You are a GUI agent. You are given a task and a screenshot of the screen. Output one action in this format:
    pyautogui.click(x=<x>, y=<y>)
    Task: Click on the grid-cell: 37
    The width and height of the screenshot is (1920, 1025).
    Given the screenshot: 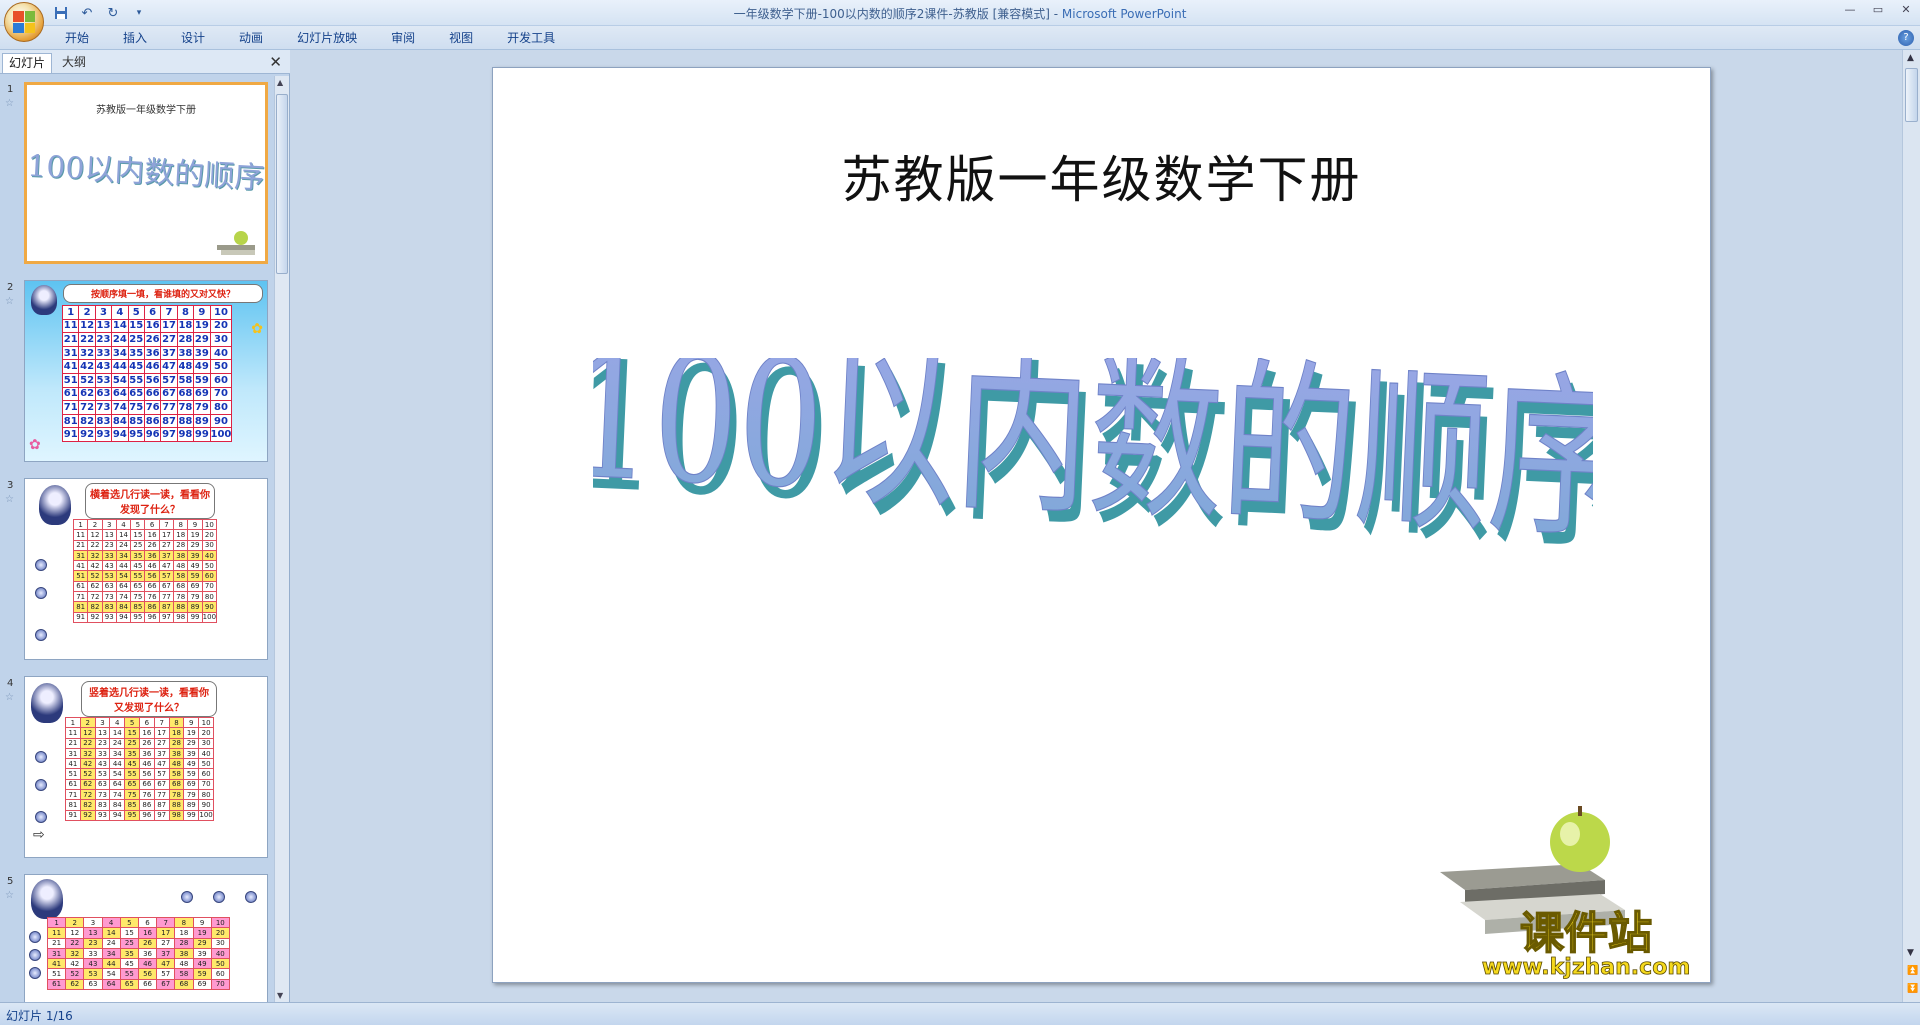 What is the action you would take?
    pyautogui.click(x=166, y=953)
    